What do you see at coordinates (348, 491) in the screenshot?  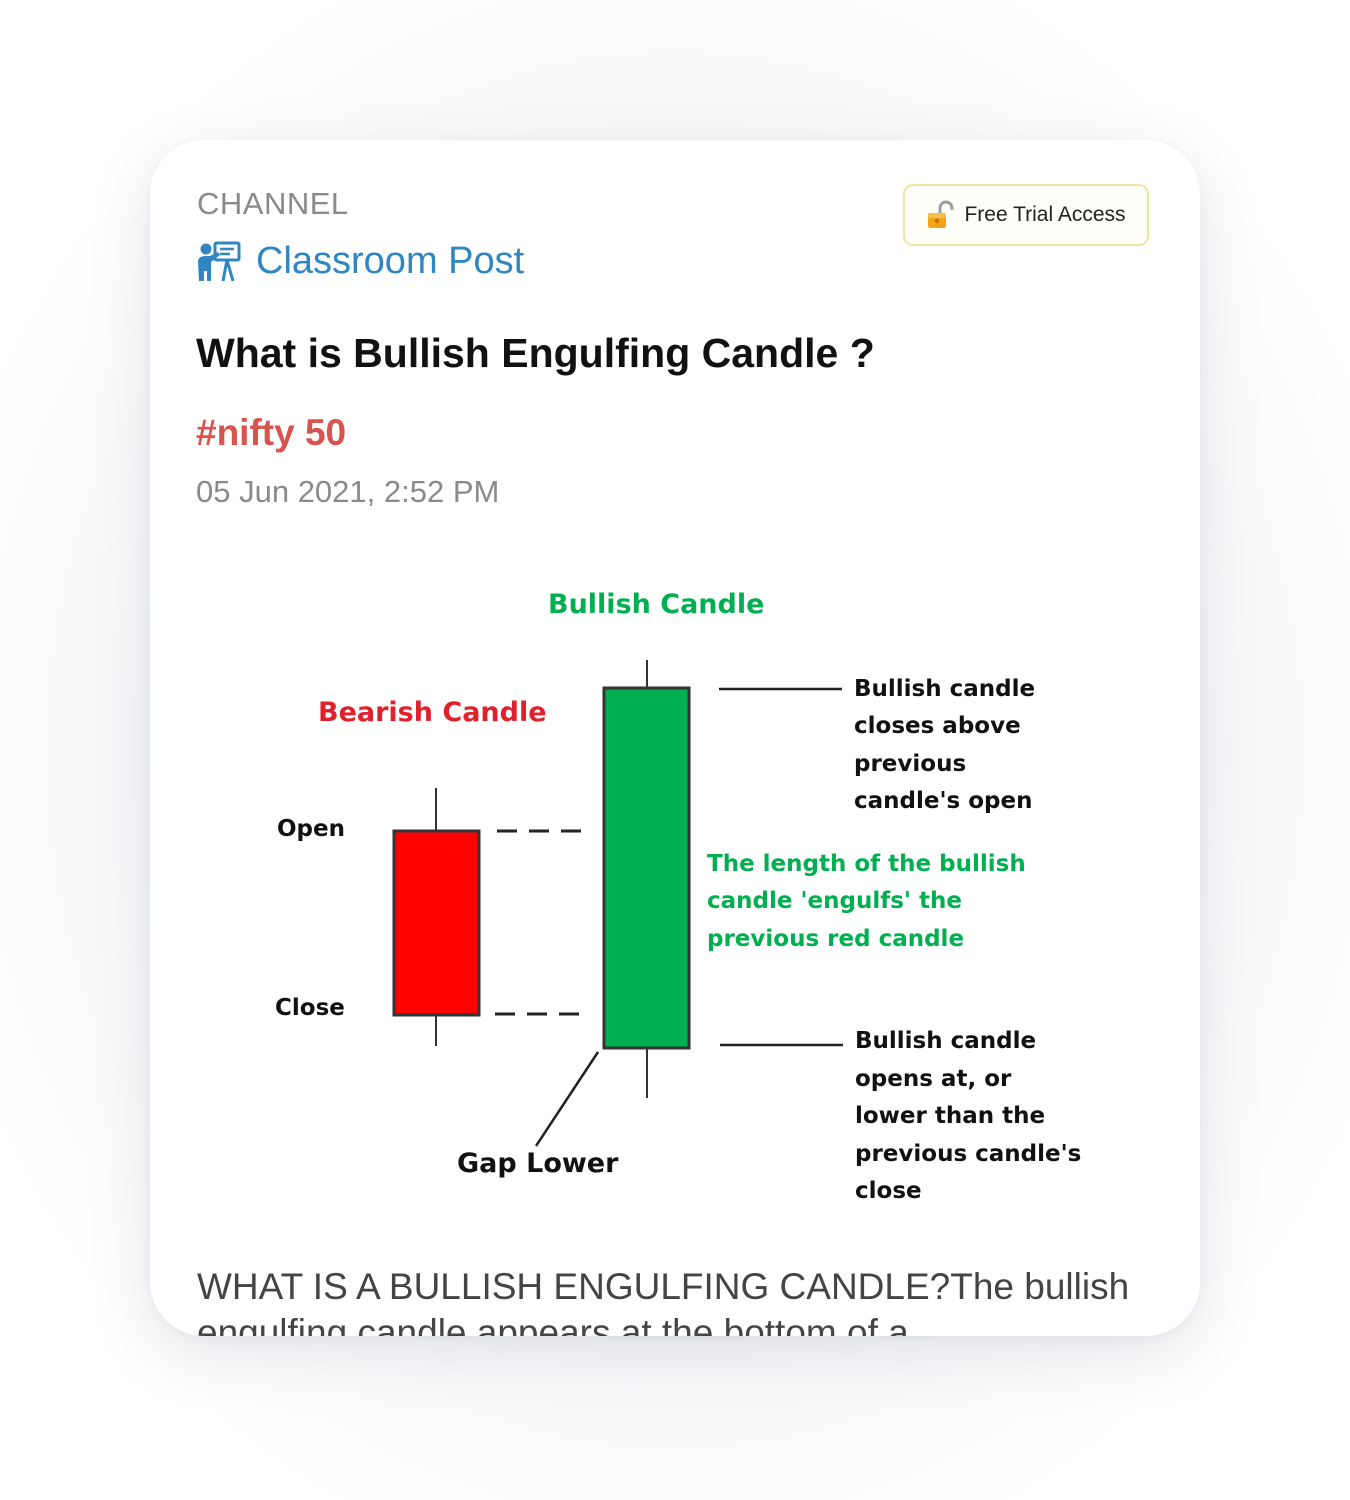 I see `post-timestamp: 05 Jun 2021, 2:52 PM` at bounding box center [348, 491].